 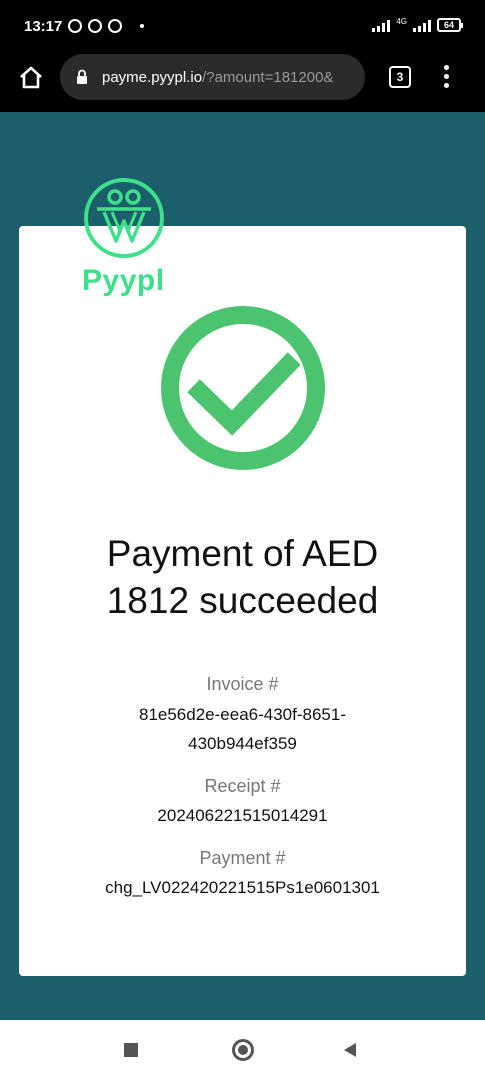 I want to click on status-bar: 13:17 4G 64, so click(x=242, y=26).